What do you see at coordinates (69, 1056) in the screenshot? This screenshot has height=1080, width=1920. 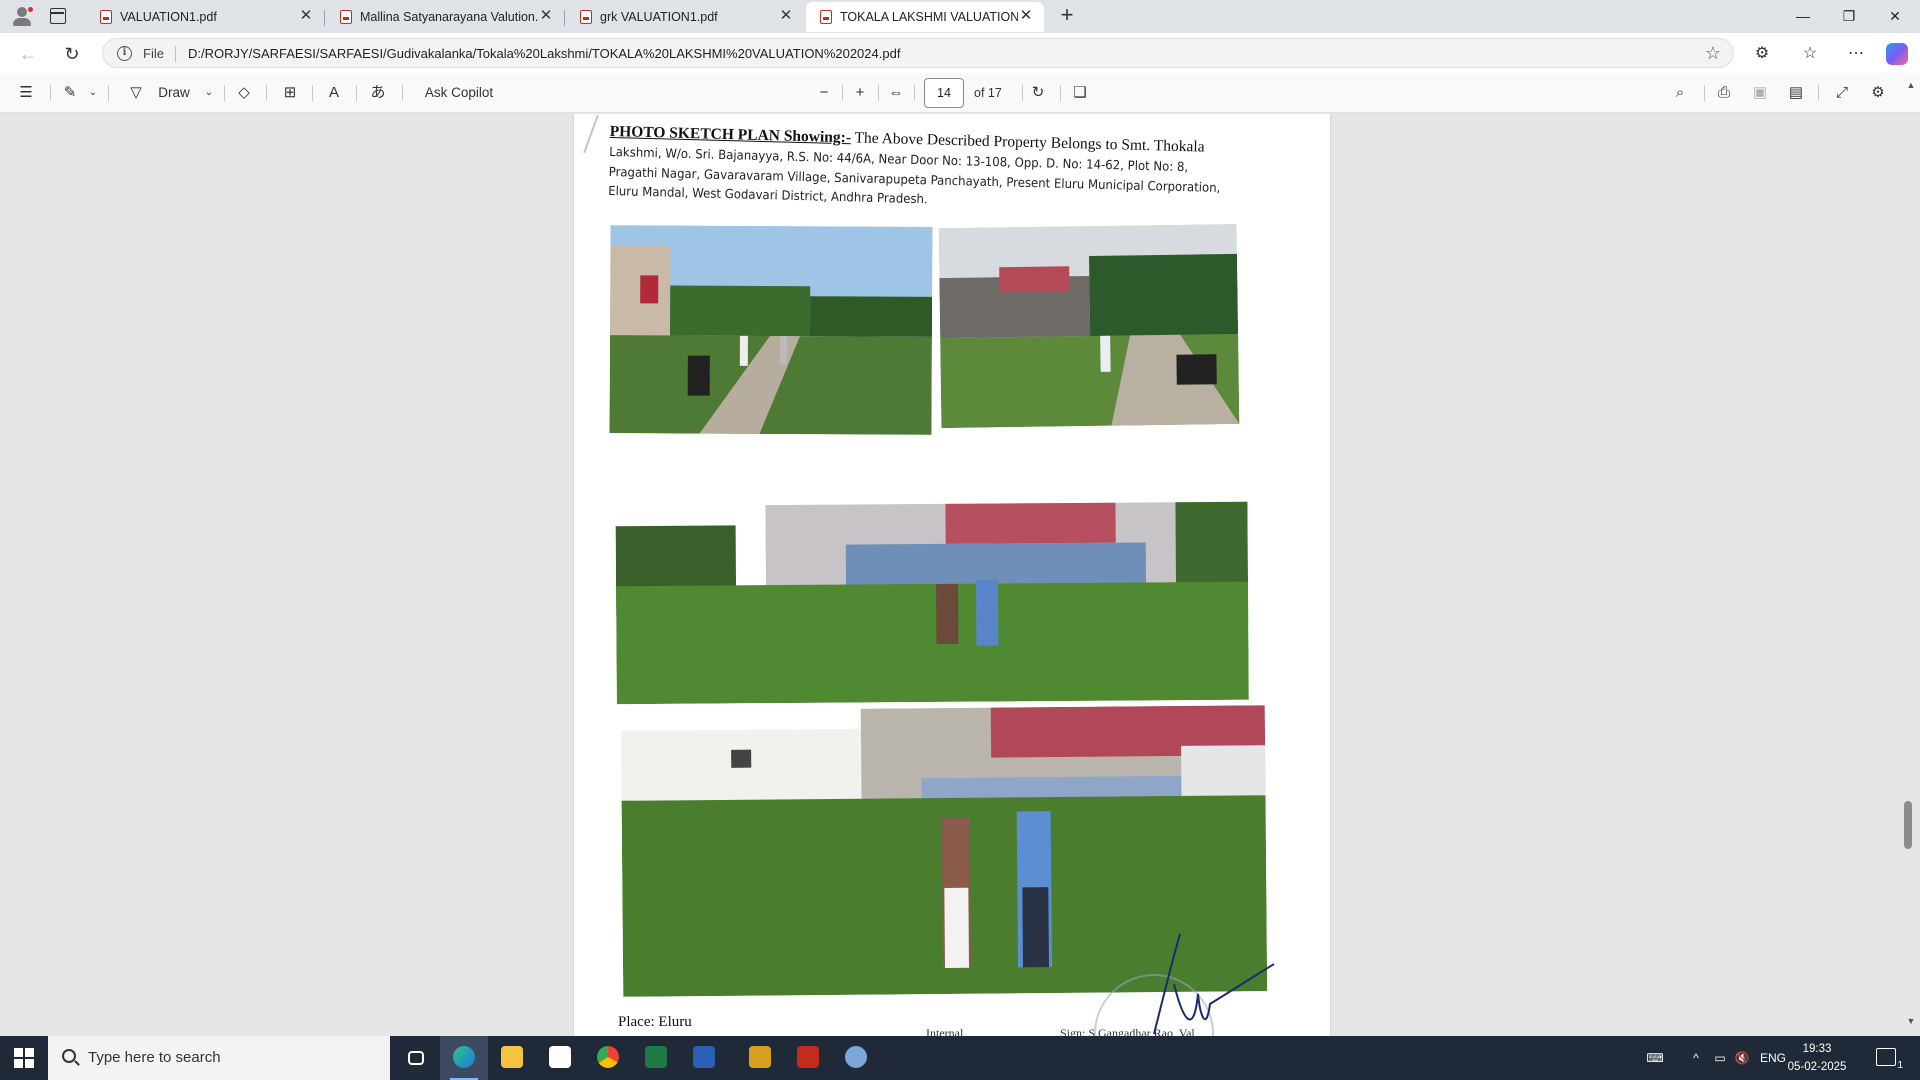 I see `search-icon` at bounding box center [69, 1056].